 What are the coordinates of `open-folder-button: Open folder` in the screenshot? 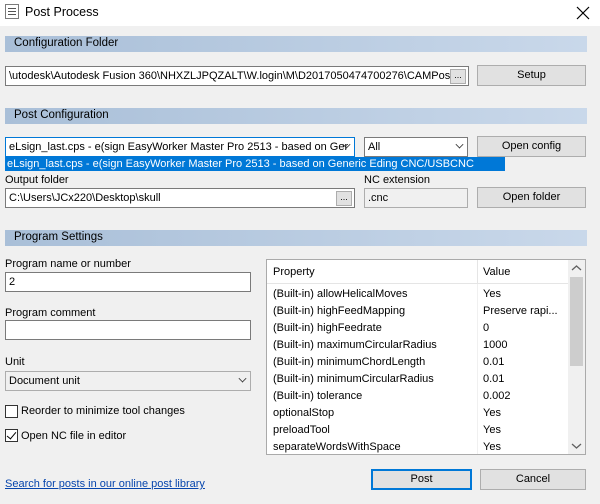 It's located at (531, 197).